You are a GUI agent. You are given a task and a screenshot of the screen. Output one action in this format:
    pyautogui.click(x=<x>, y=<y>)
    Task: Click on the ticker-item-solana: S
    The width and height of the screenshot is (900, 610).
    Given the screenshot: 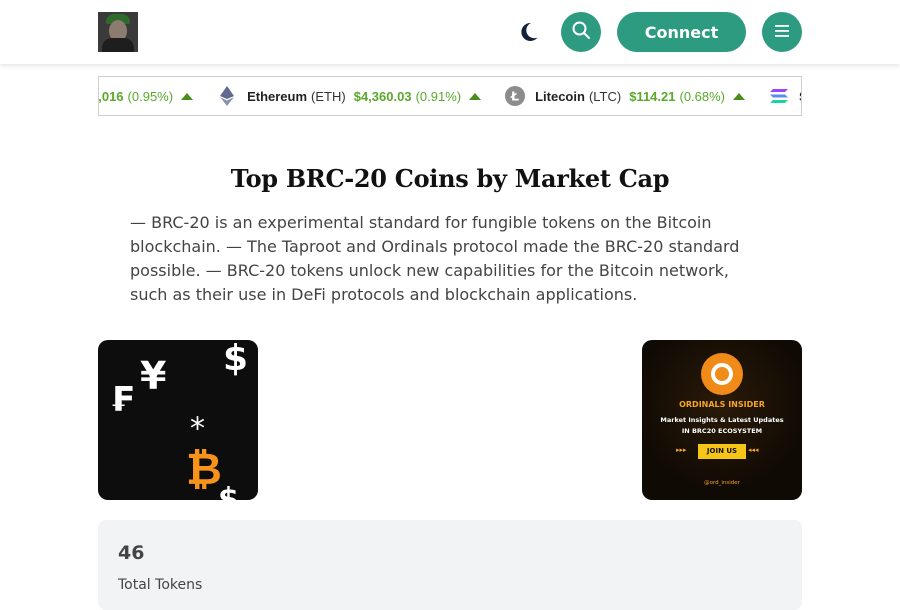 What is the action you would take?
    pyautogui.click(x=785, y=96)
    